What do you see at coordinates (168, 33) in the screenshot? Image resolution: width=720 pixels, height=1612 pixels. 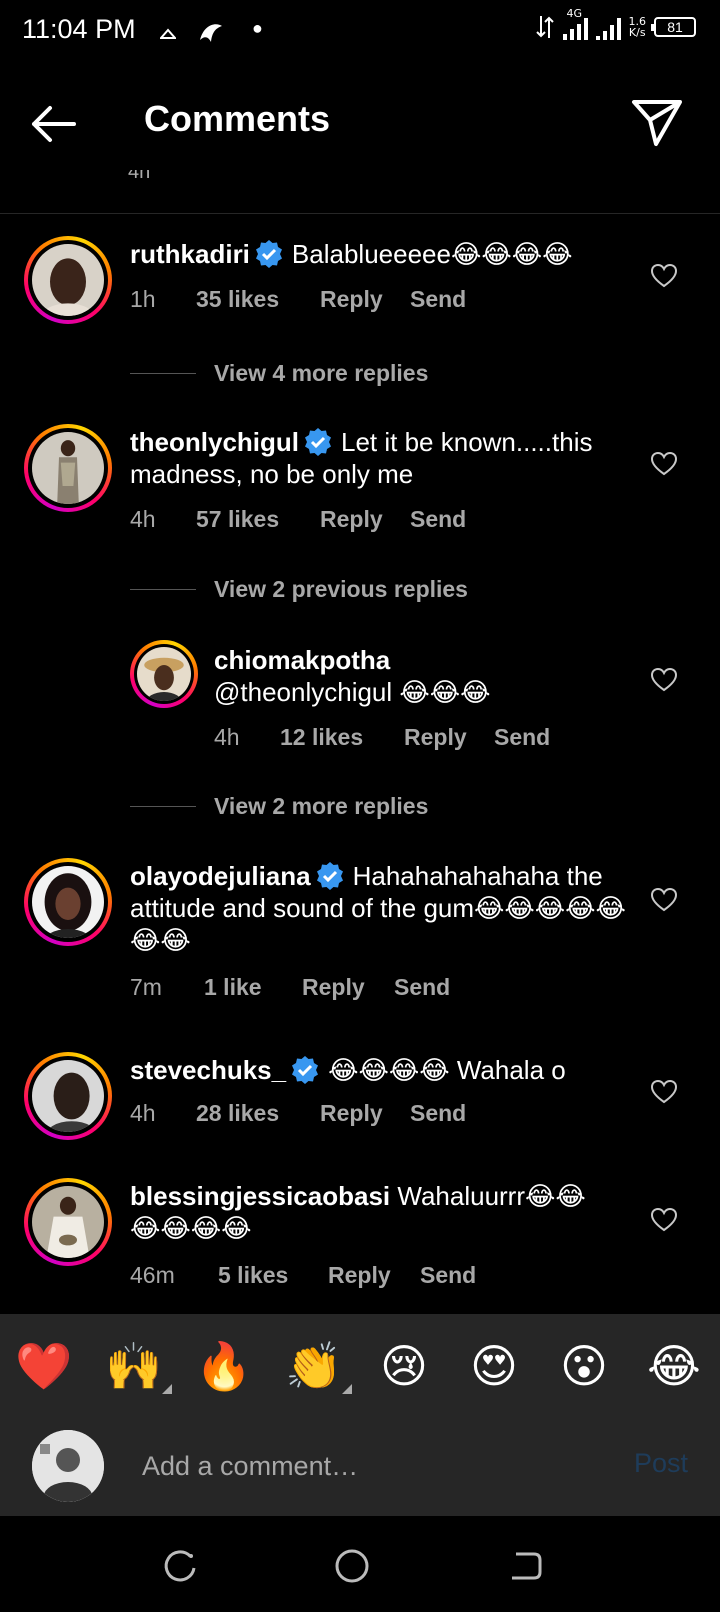 I see `notification-icon` at bounding box center [168, 33].